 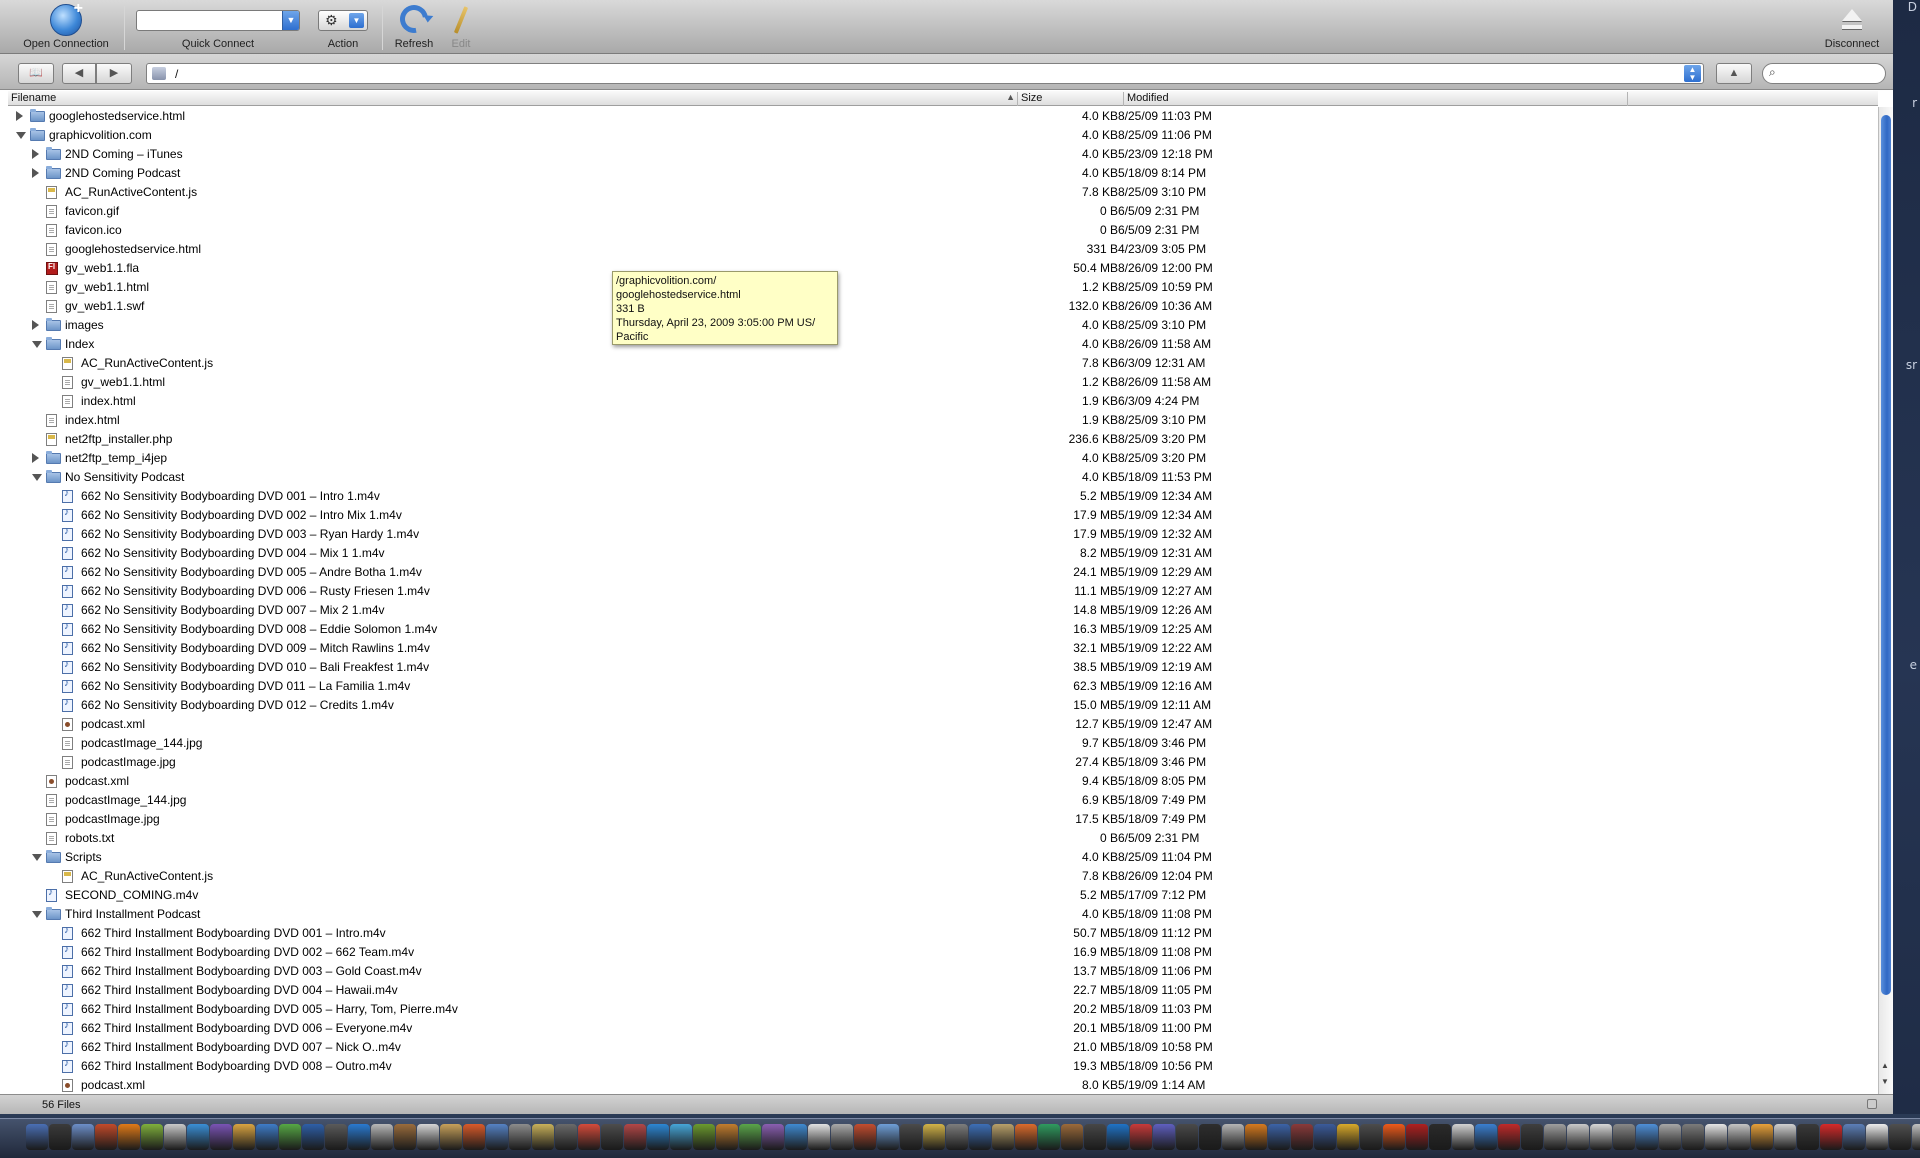 I want to click on table-row: gv_web1.1.html 1.2 KB 8/25/09 10:59 PM, so click(x=943, y=287).